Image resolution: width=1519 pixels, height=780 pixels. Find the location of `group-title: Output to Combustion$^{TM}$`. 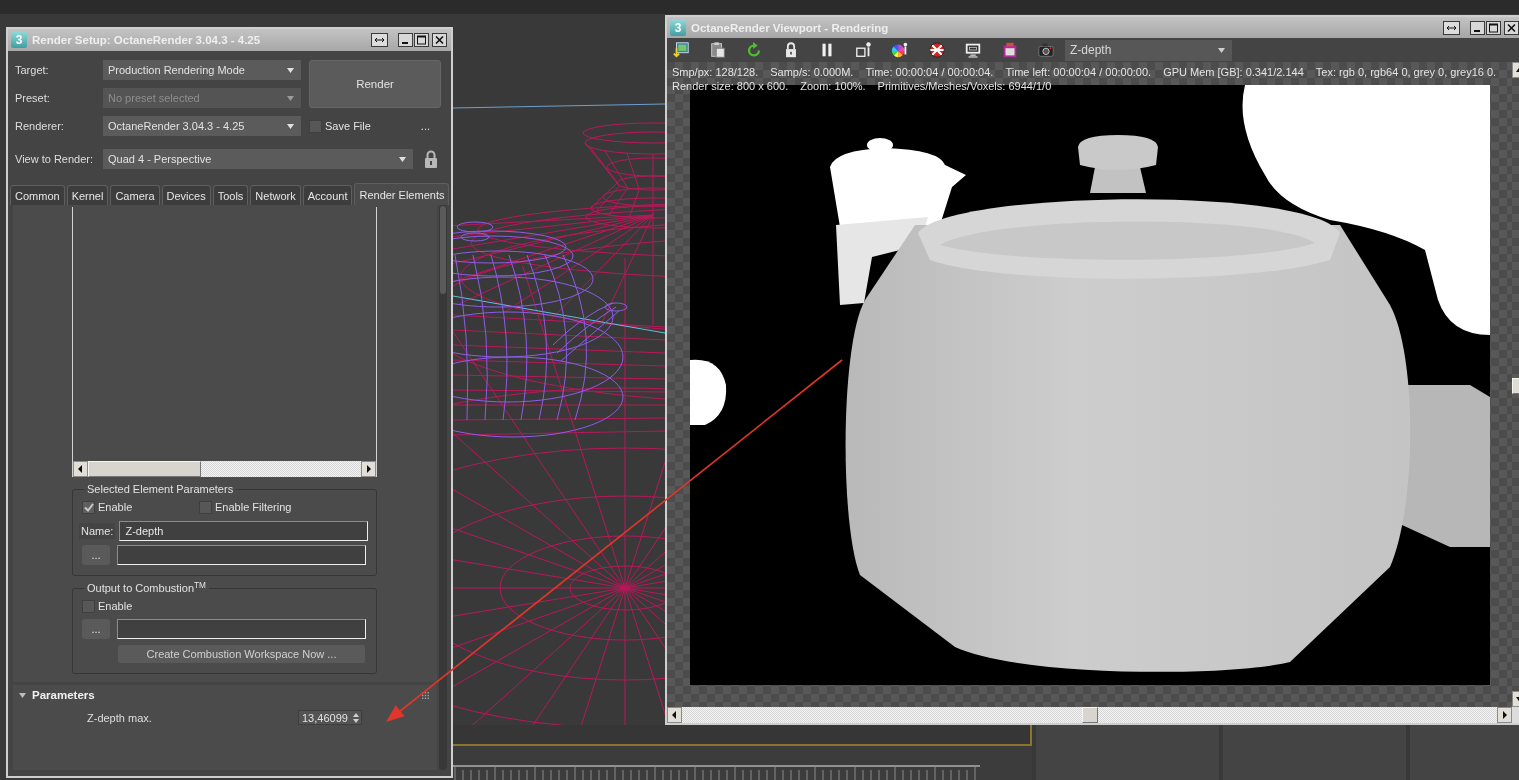

group-title: Output to Combustion$^{TM}$ is located at coordinates (146, 588).